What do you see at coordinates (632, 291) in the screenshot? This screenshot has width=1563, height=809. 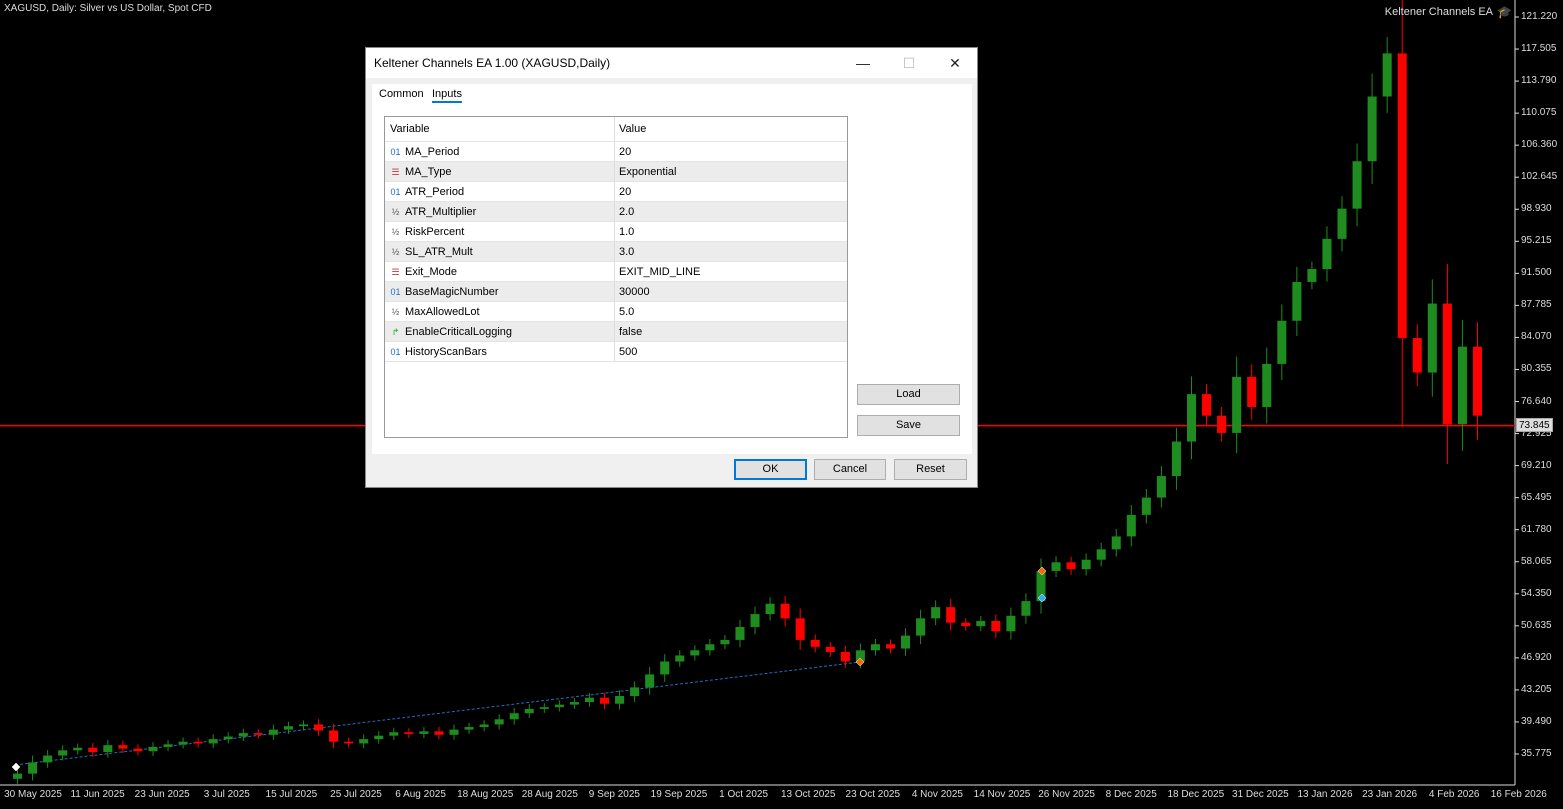 I see `value-cell: 30000` at bounding box center [632, 291].